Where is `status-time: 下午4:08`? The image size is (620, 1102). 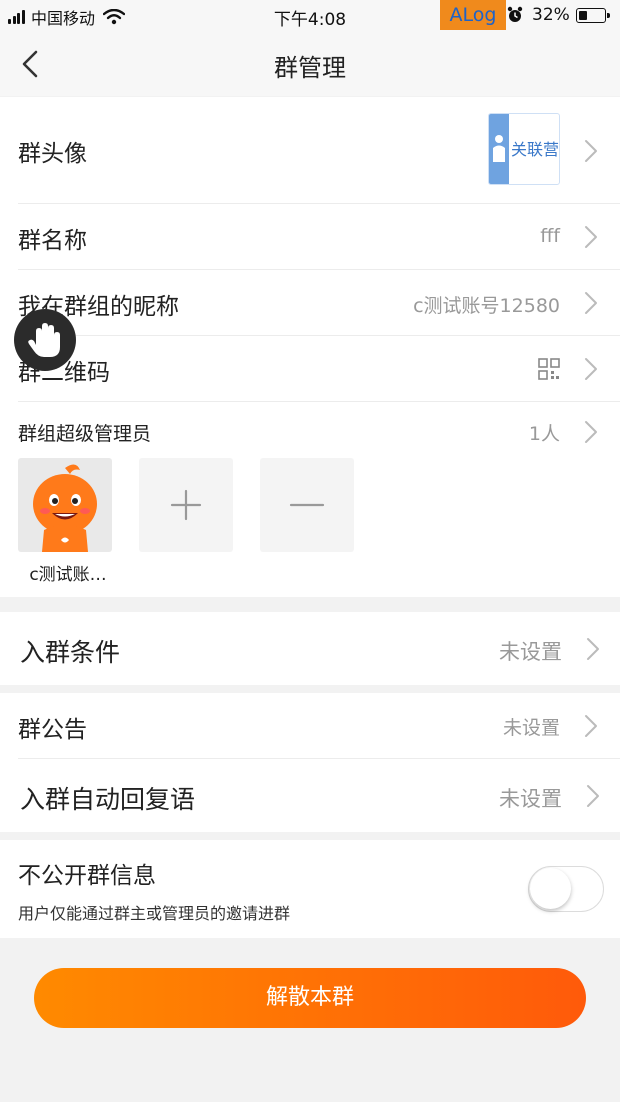 status-time: 下午4:08 is located at coordinates (310, 20).